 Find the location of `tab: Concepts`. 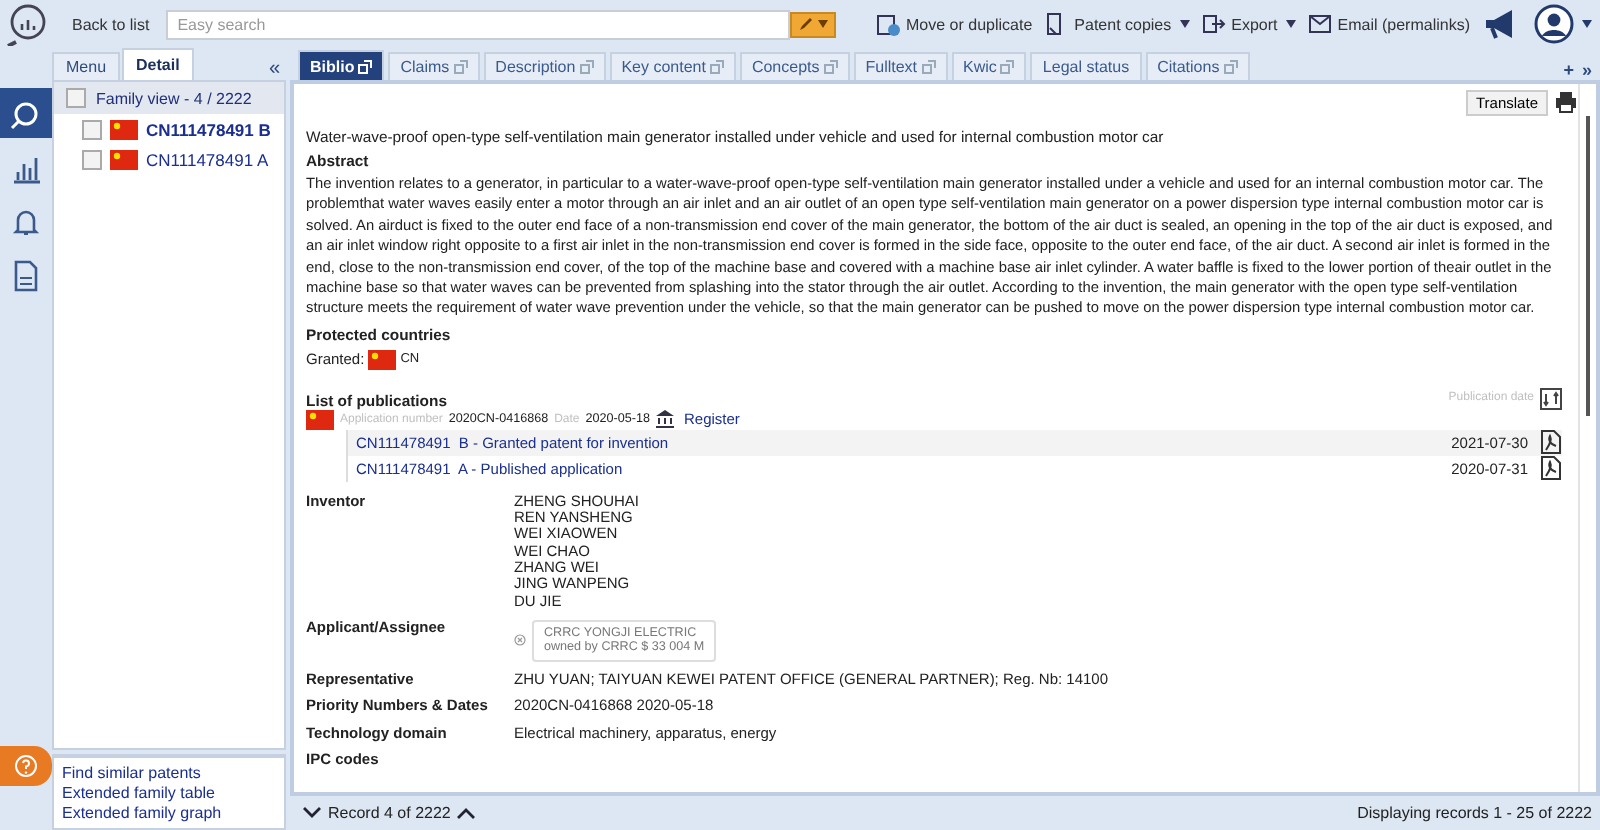

tab: Concepts is located at coordinates (794, 66).